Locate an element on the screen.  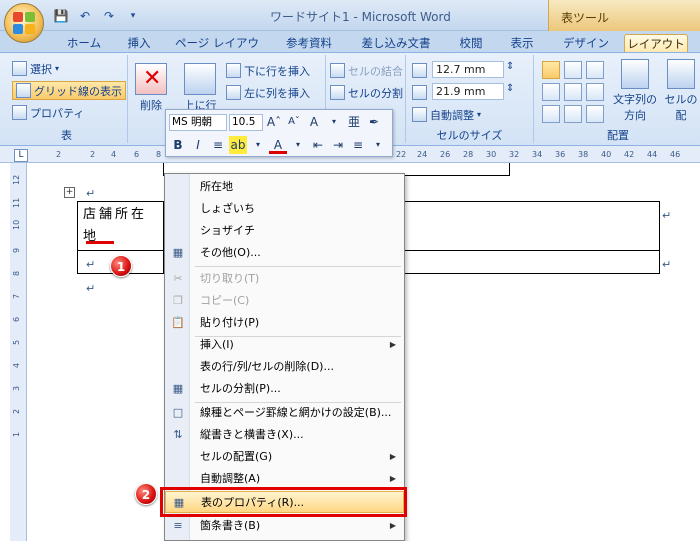
menu-item-insert: 挿入(I) ▶ is located at coordinates (284, 345).